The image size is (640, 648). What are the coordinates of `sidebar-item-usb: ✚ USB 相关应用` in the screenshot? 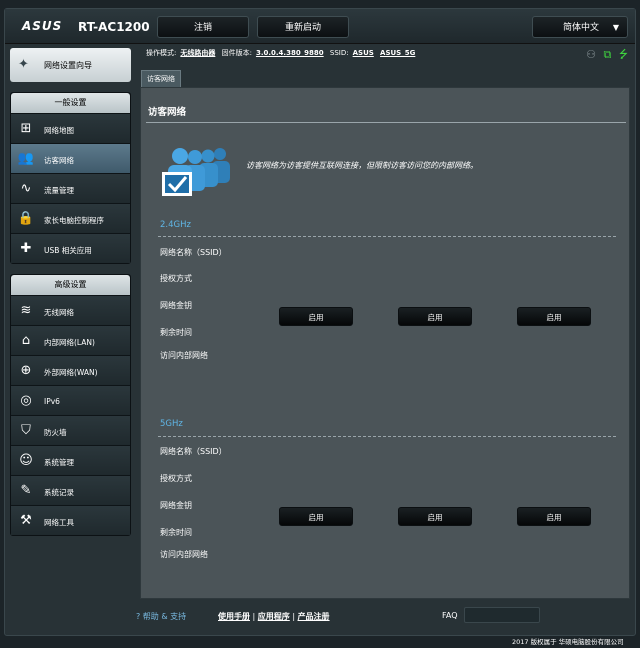 It's located at (70, 248).